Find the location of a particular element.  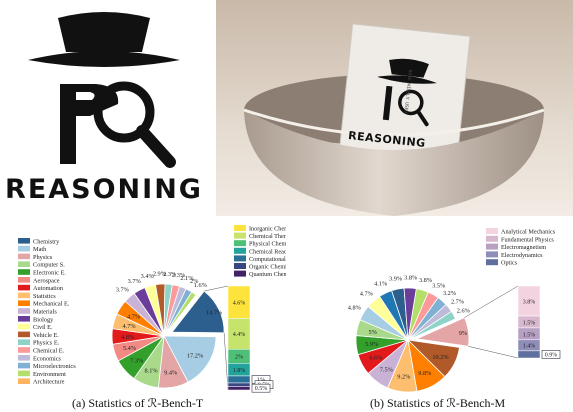

b-breakdown-legend-4: Optics is located at coordinates (509, 263).